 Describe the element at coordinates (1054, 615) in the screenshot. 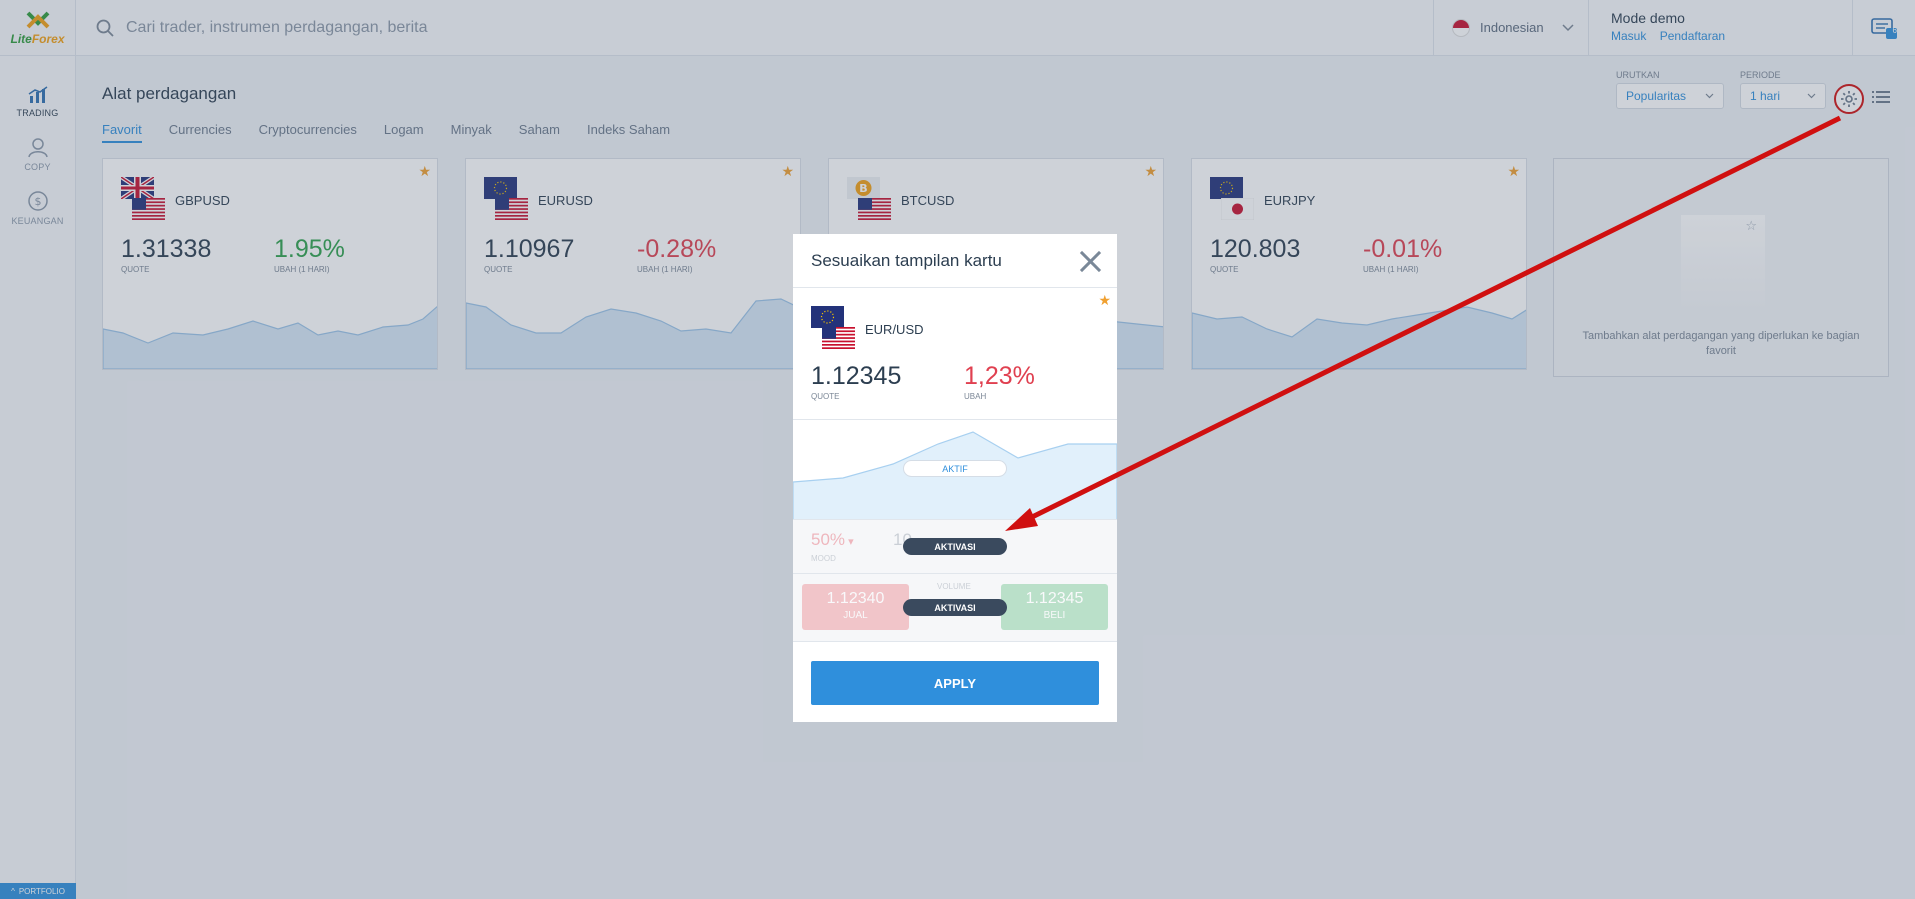

I see `buy-label: BELI` at that location.